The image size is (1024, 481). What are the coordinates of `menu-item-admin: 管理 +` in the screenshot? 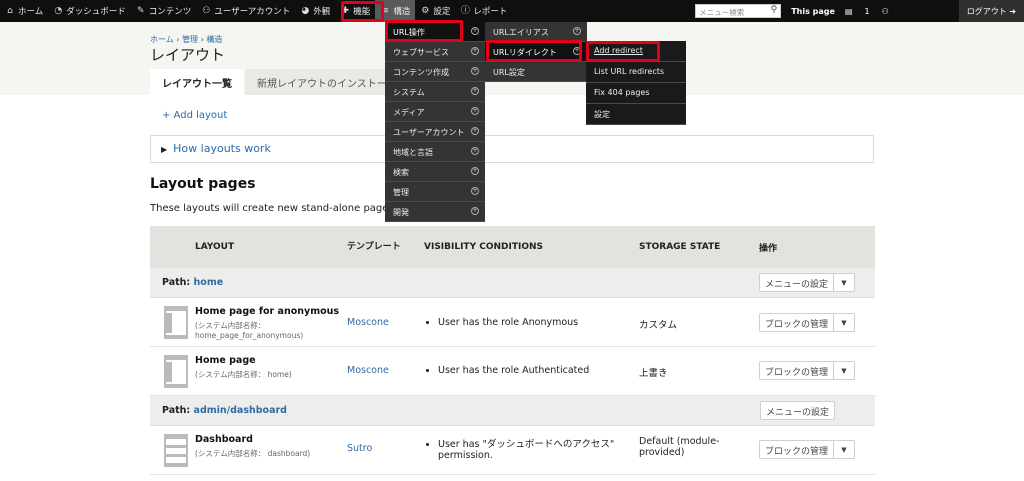 It's located at (435, 192).